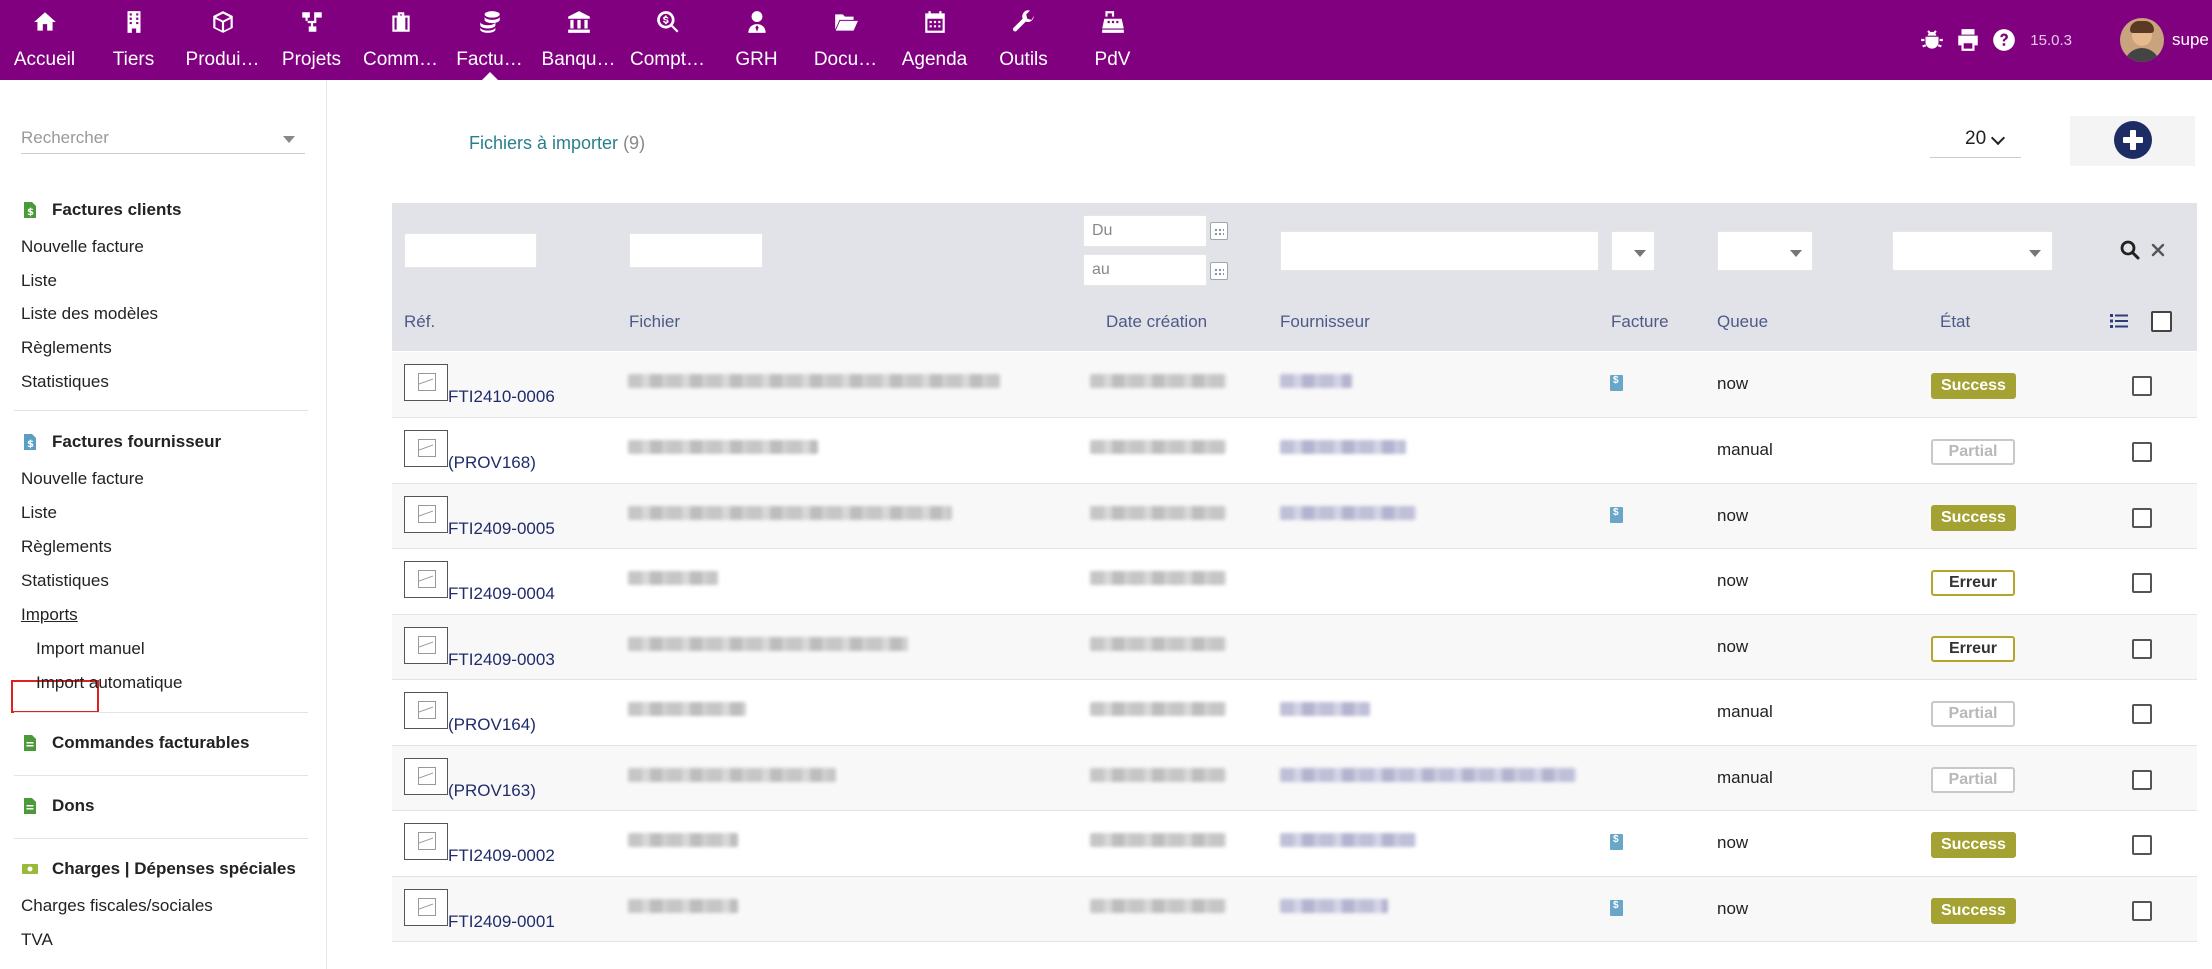 This screenshot has width=2212, height=969. Describe the element at coordinates (1972, 251) in the screenshot. I see `filter-etat-select` at that location.